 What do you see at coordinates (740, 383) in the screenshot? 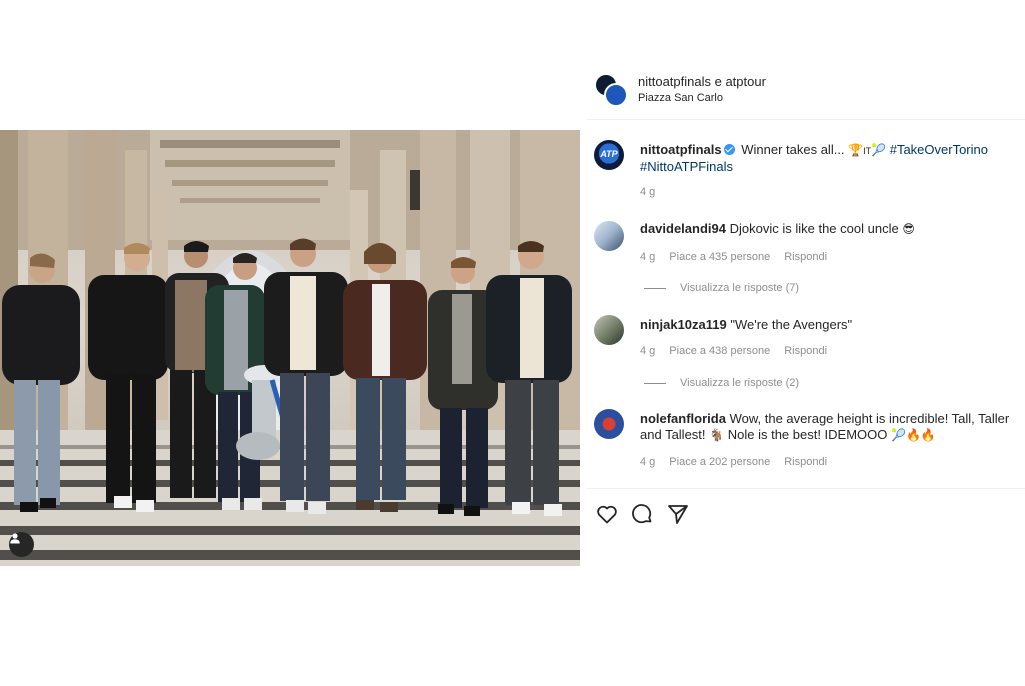
I see `view-replies-label: Visualizza le risposte (2)` at bounding box center [740, 383].